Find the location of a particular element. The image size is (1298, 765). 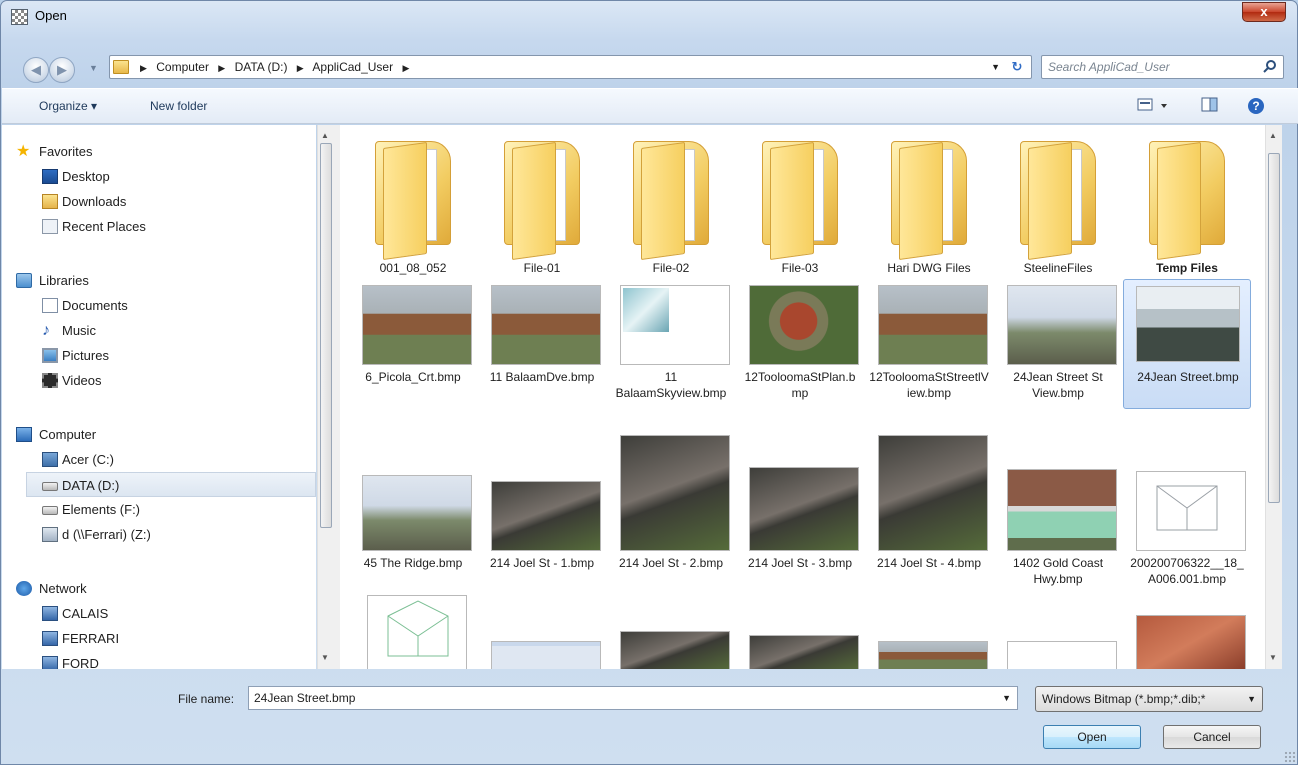

sidebar-item-computer: Computer is located at coordinates (159, 434).